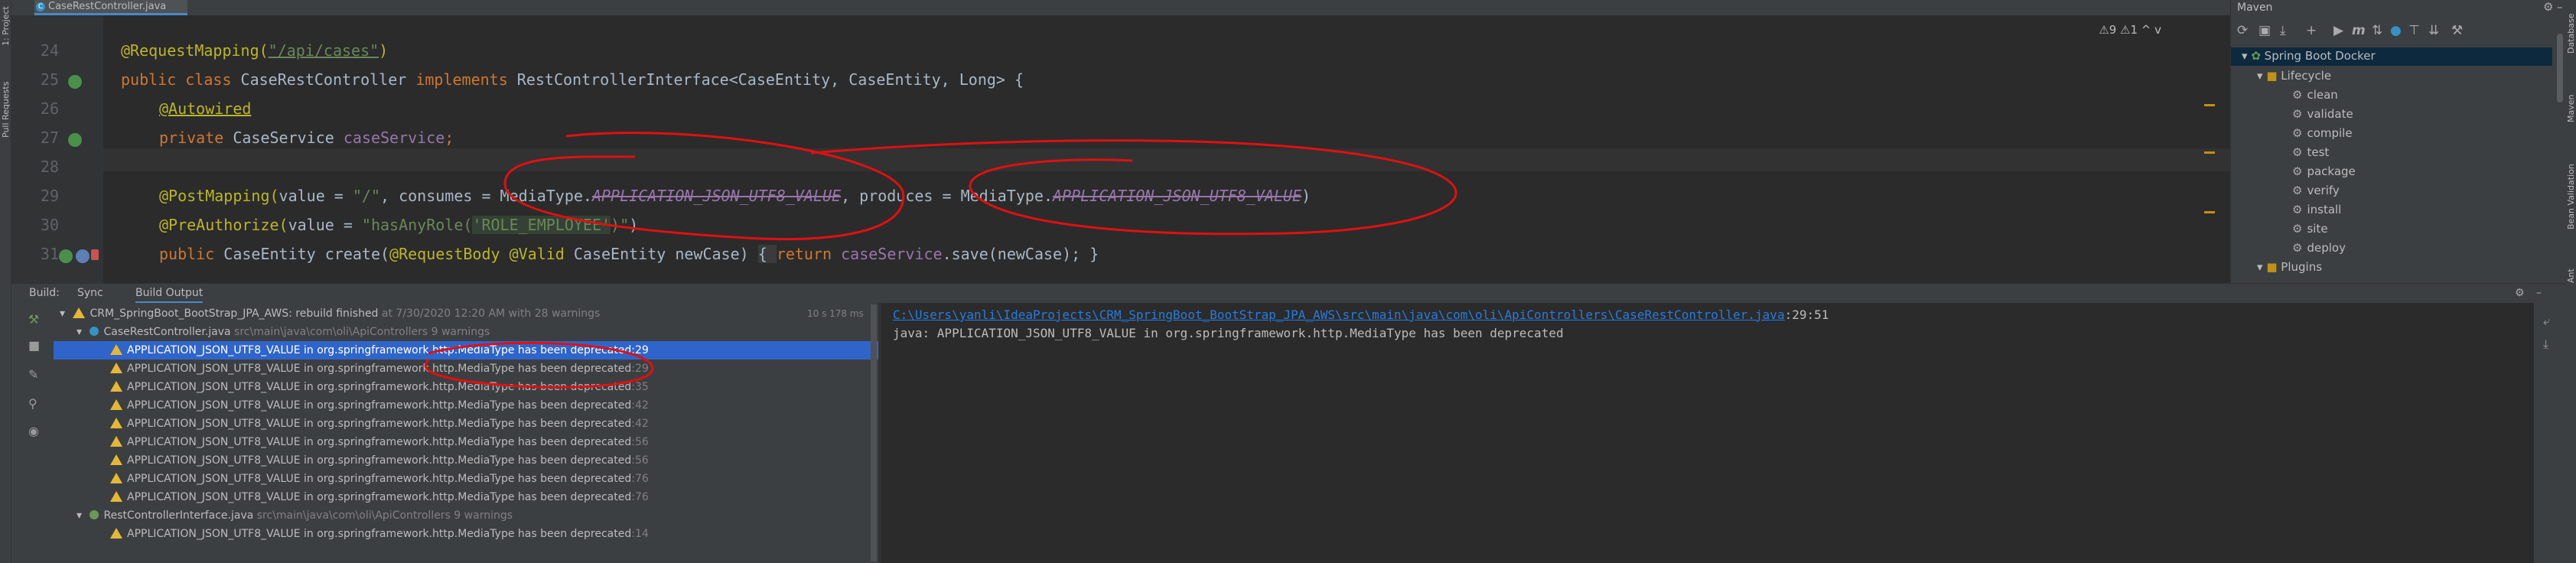  Describe the element at coordinates (2309, 56) in the screenshot. I see `maven-project-item: ▾ ✿ Spring Boot Docker` at that location.